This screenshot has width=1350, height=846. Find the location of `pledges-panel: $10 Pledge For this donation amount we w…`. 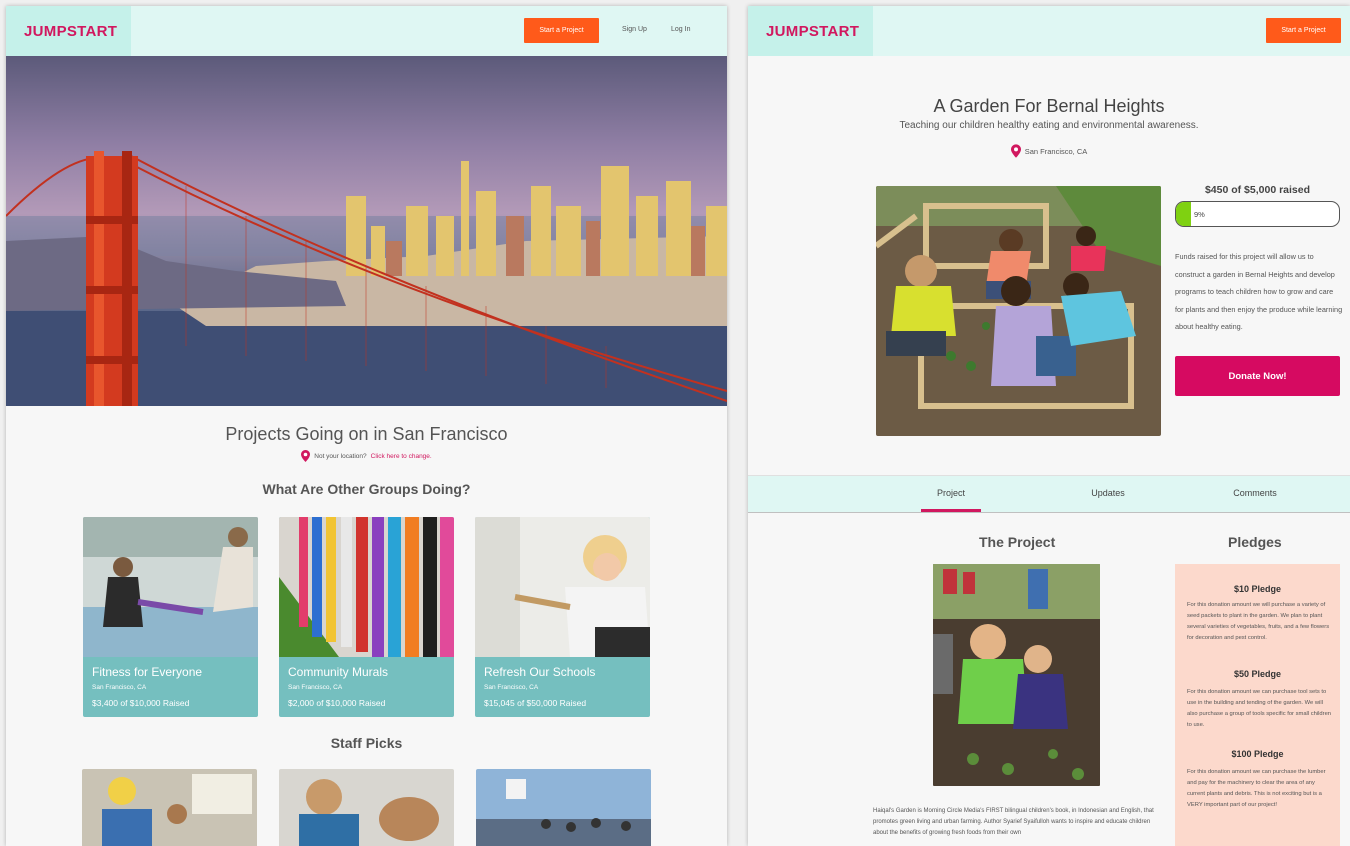

pledges-panel: $10 Pledge For this donation amount we w… is located at coordinates (1257, 705).